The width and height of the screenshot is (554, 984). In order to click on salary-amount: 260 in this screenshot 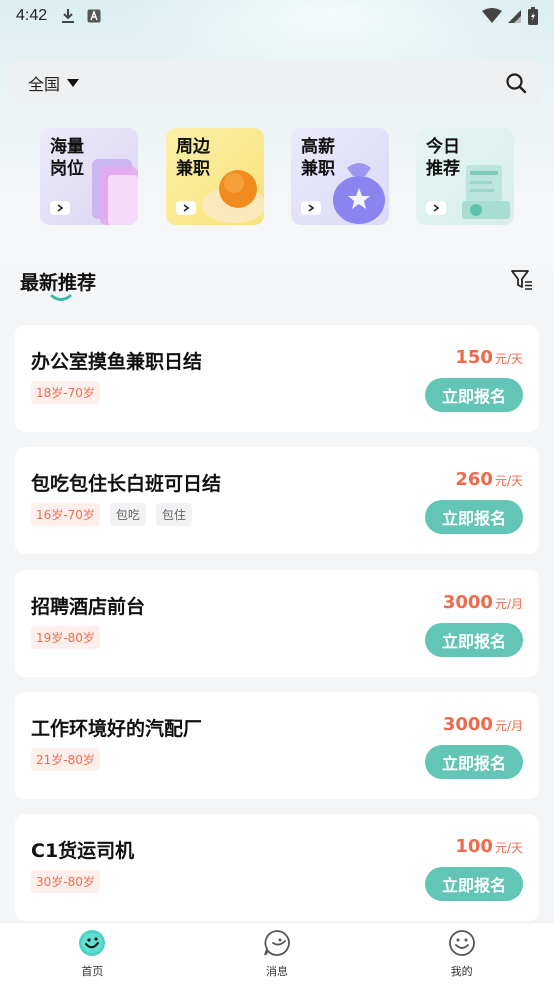, I will do `click(474, 479)`.